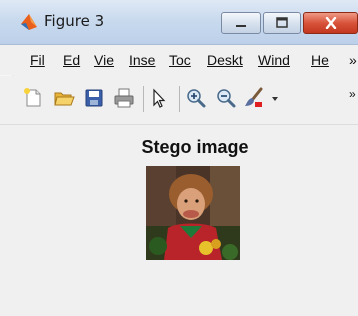 The width and height of the screenshot is (358, 316). What do you see at coordinates (33, 98) in the screenshot?
I see `new-figure-icon` at bounding box center [33, 98].